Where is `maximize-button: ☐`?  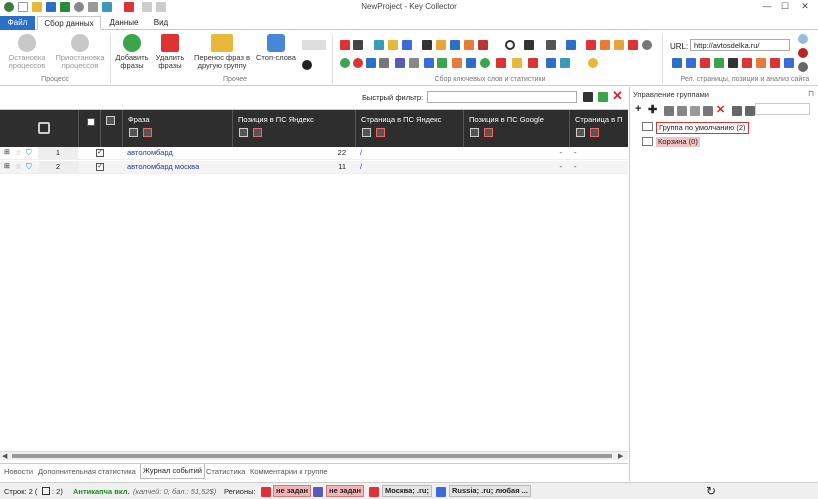
maximize-button: ☐ is located at coordinates (785, 6).